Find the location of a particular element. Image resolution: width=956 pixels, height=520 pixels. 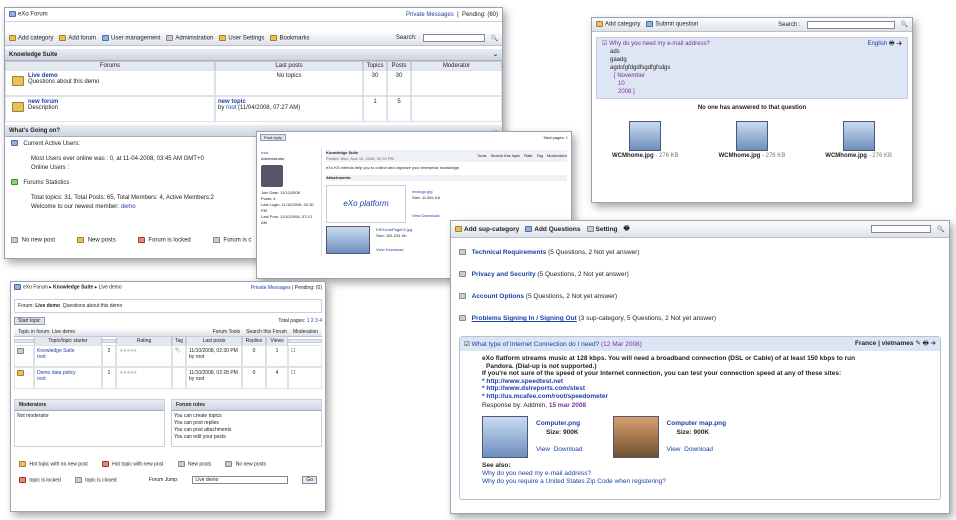

rating-stars: ★★★★★ is located at coordinates (144, 356).